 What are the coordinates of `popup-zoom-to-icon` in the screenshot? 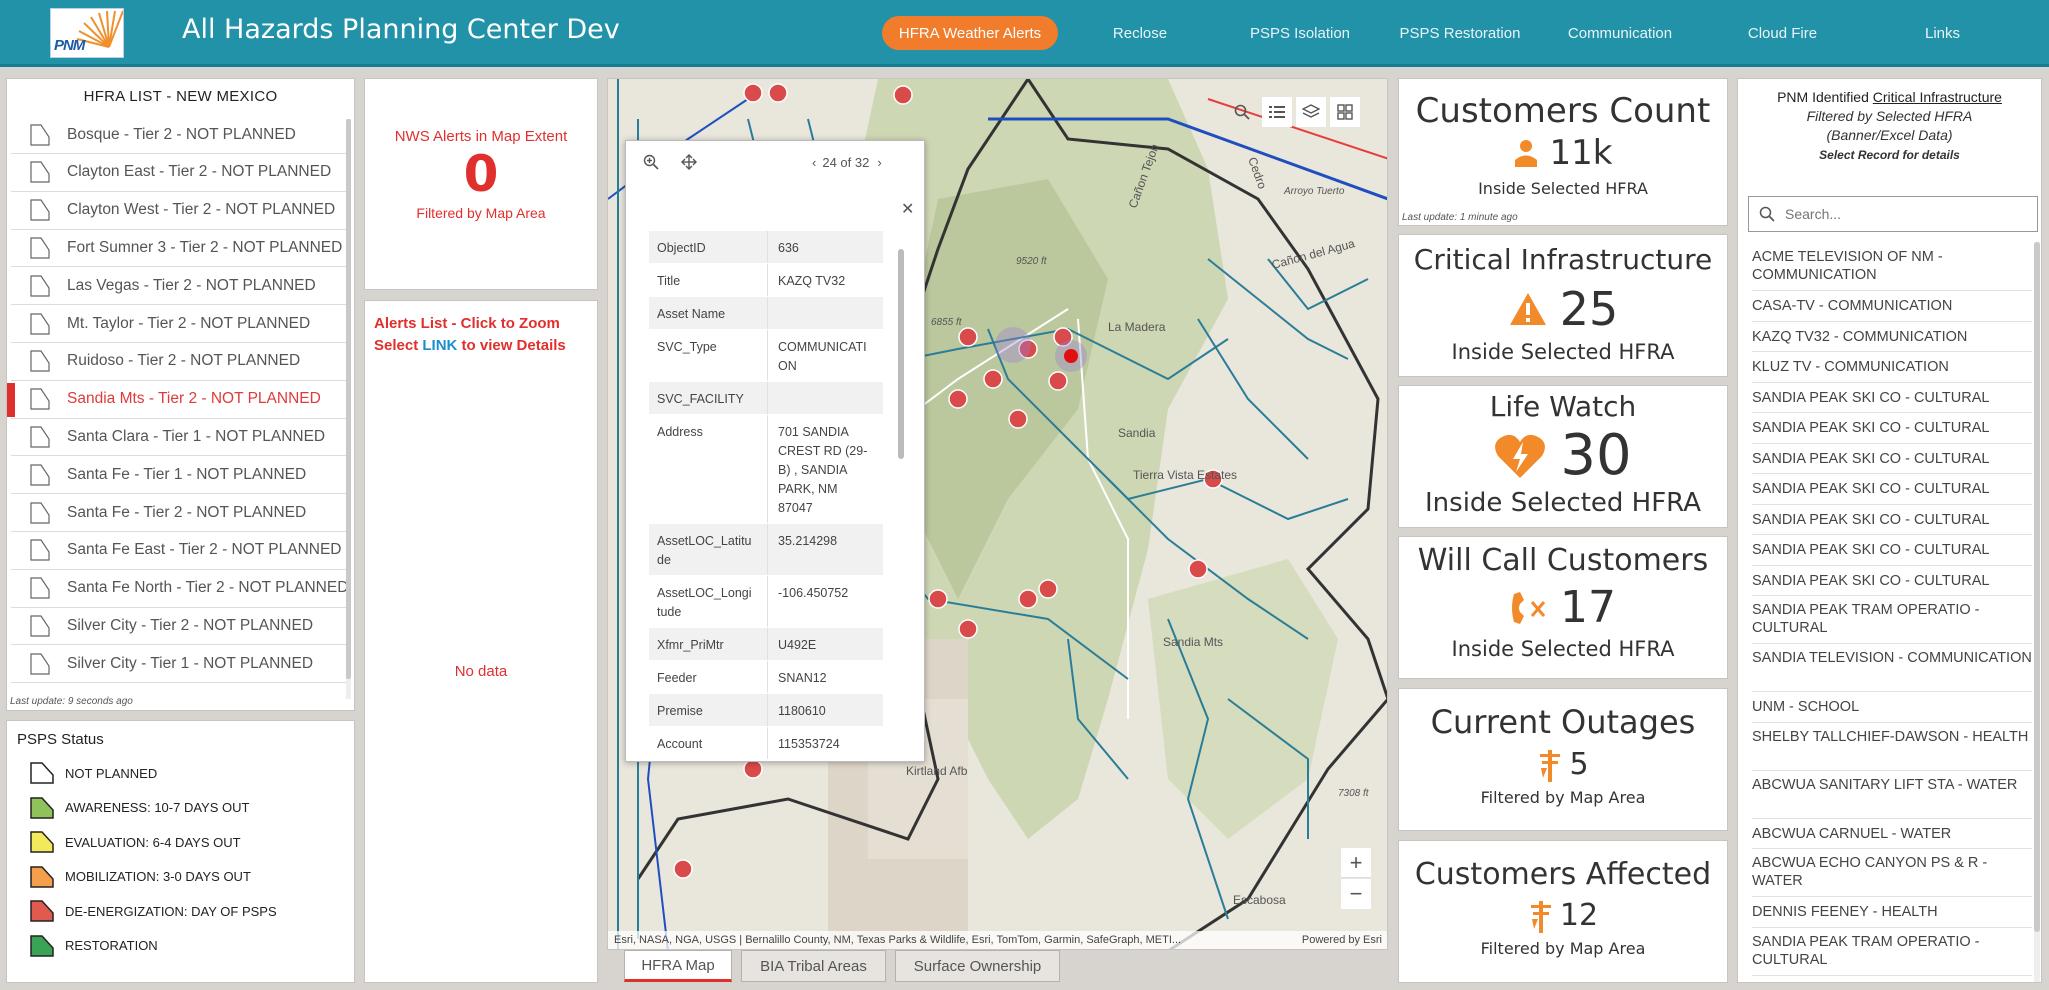 It's located at (651, 162).